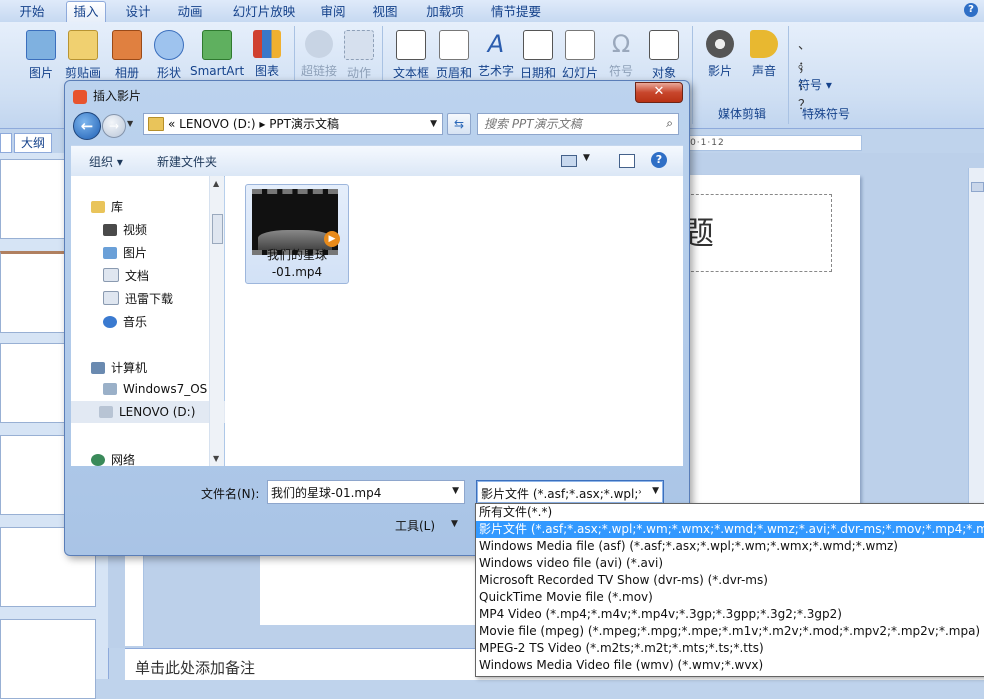 The height and width of the screenshot is (699, 984). I want to click on wordart-button: A 艺术字, so click(496, 54).